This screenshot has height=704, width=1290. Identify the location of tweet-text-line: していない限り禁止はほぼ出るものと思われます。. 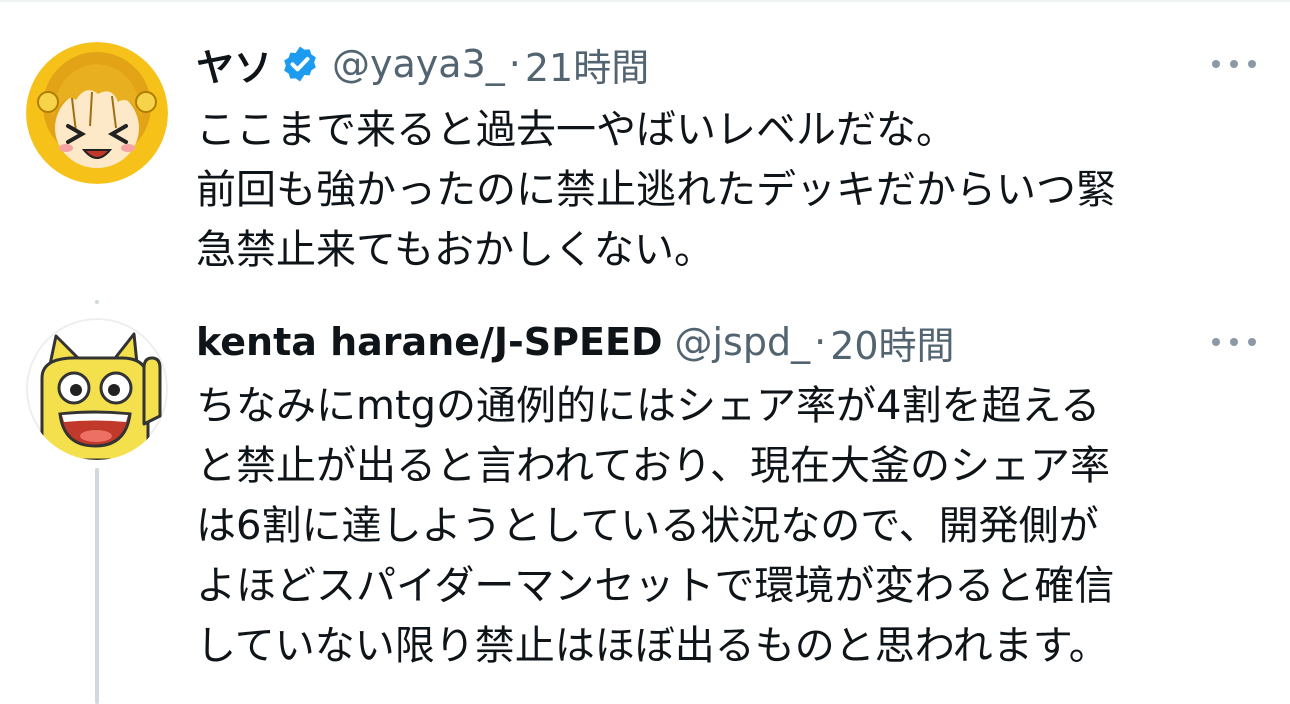
(652, 646).